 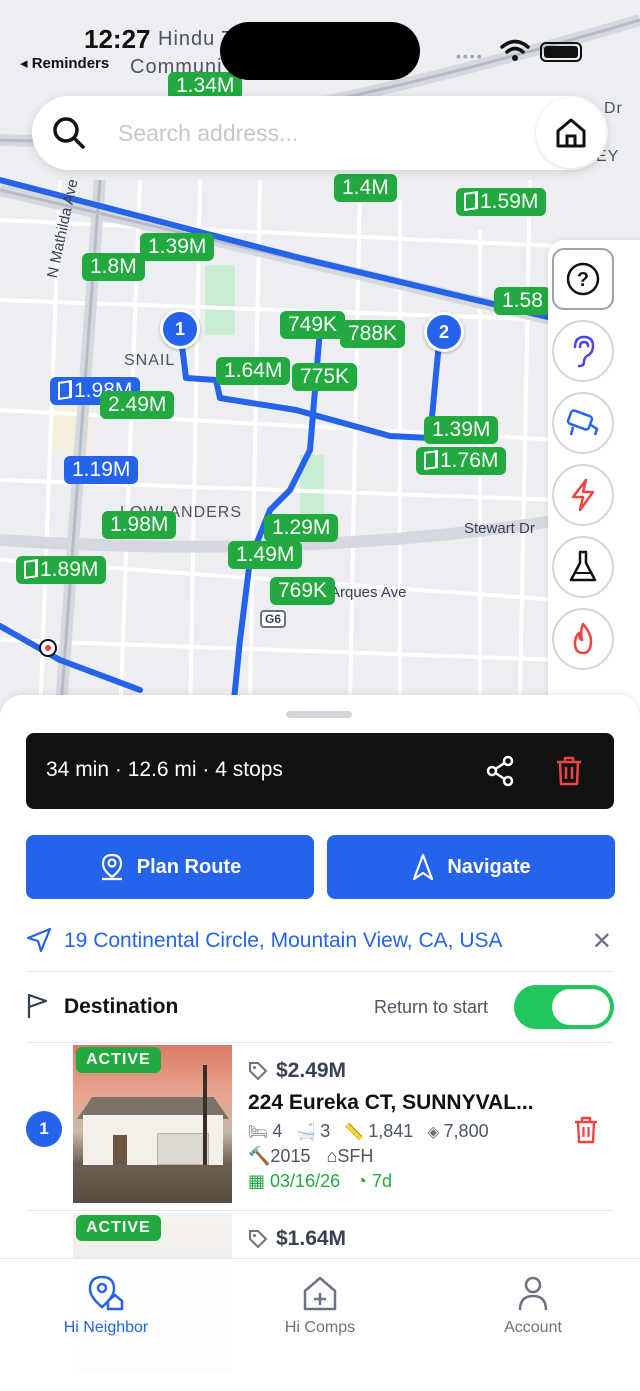 I want to click on bottom-tab-bar: Hi Neighbor Hi Comps Account, so click(x=320, y=1324).